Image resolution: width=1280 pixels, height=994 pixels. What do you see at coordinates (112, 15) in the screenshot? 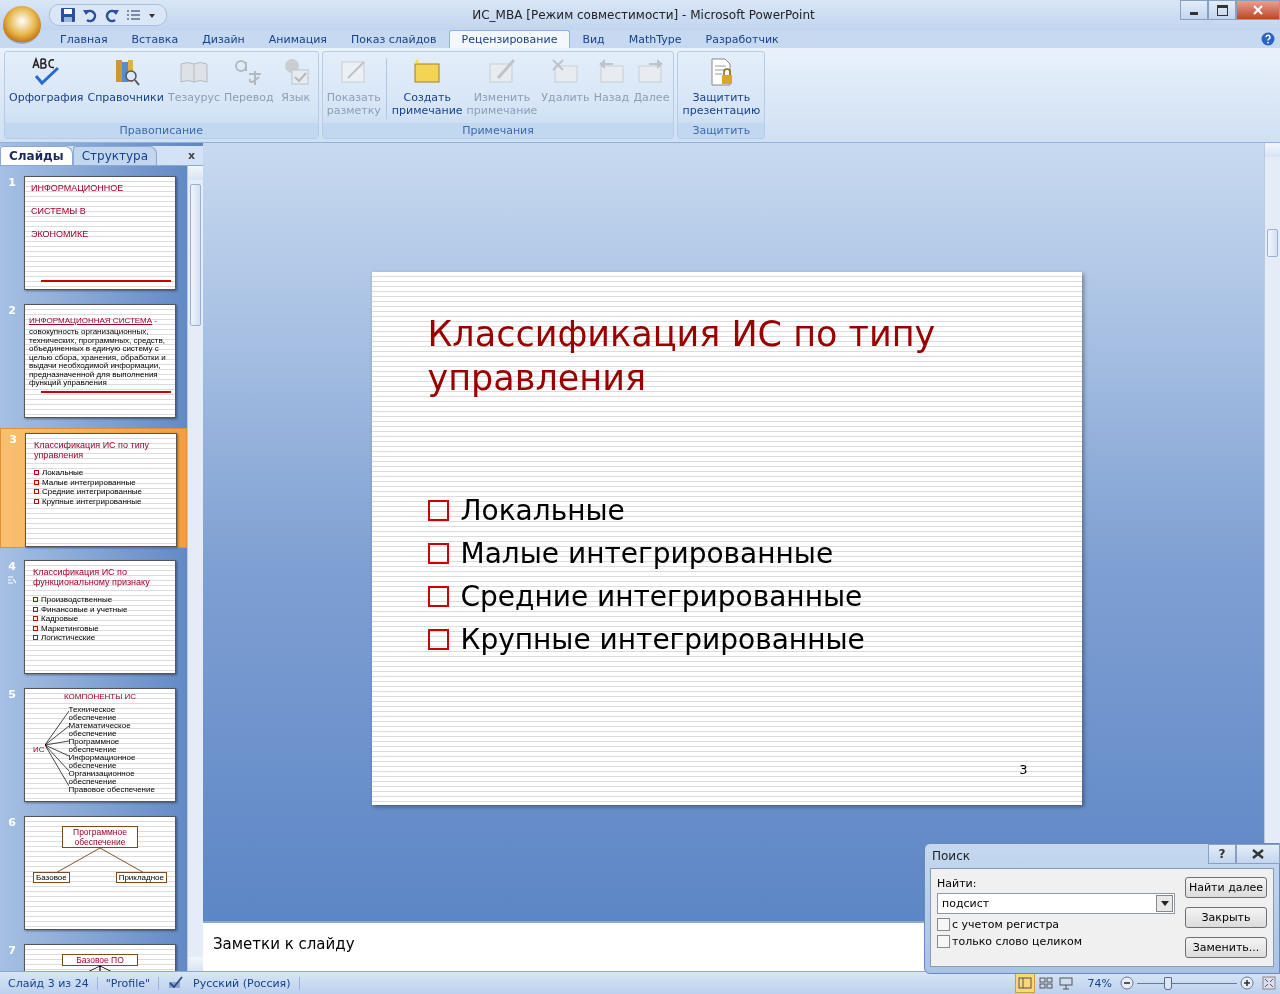
I see `redo-icon` at bounding box center [112, 15].